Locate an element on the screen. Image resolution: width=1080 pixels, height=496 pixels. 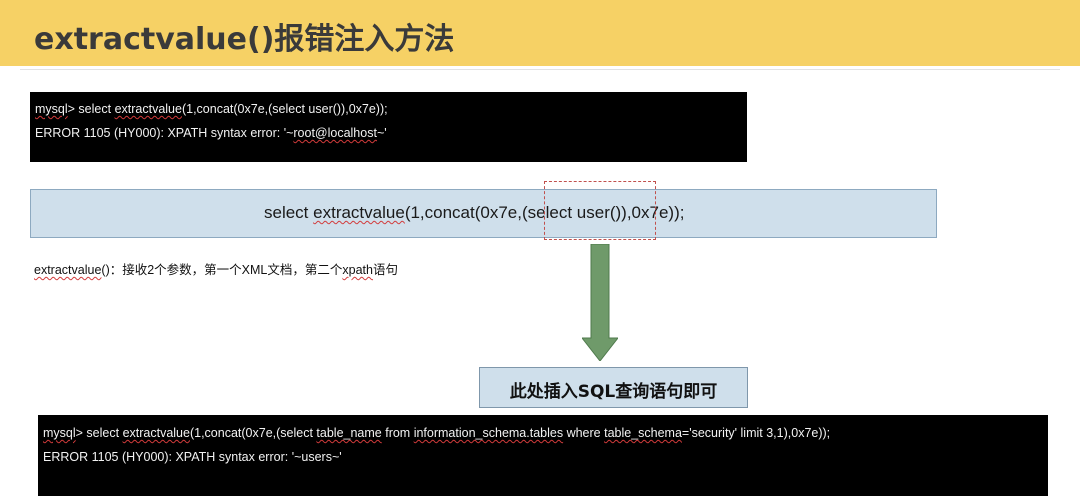
subquery-highlight is located at coordinates (600, 210).